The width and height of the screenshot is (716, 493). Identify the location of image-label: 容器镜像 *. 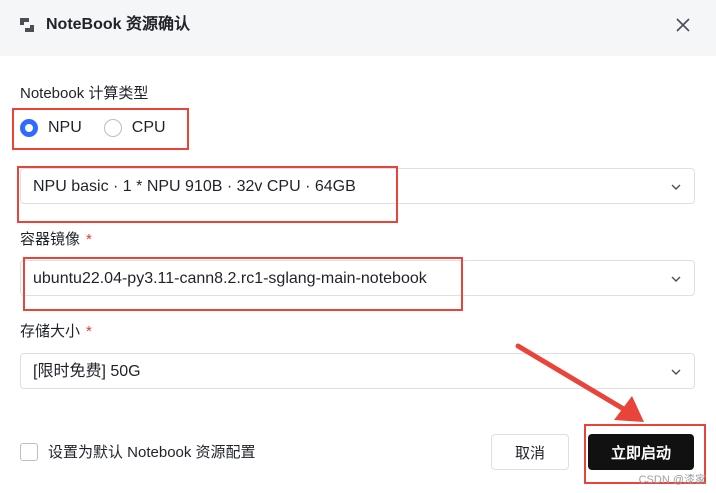
(56, 240).